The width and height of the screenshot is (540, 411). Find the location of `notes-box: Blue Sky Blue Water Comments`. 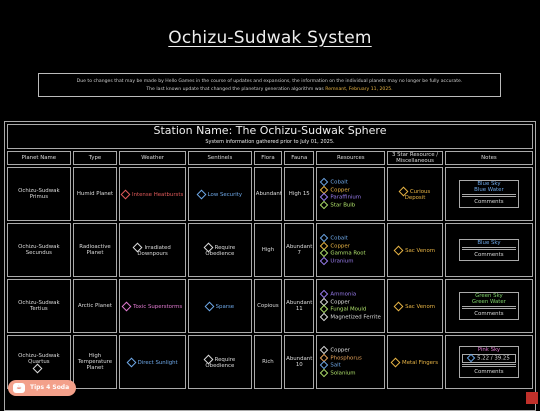

notes-box: Blue Sky Blue Water Comments is located at coordinates (488, 194).